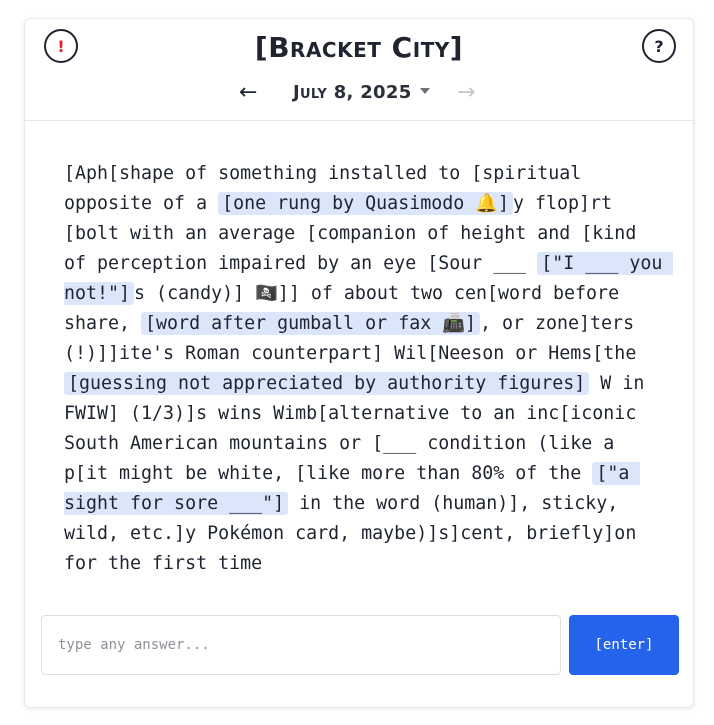 Image resolution: width=714 pixels, height=725 pixels. I want to click on page-title: [Bracket City], so click(359, 47).